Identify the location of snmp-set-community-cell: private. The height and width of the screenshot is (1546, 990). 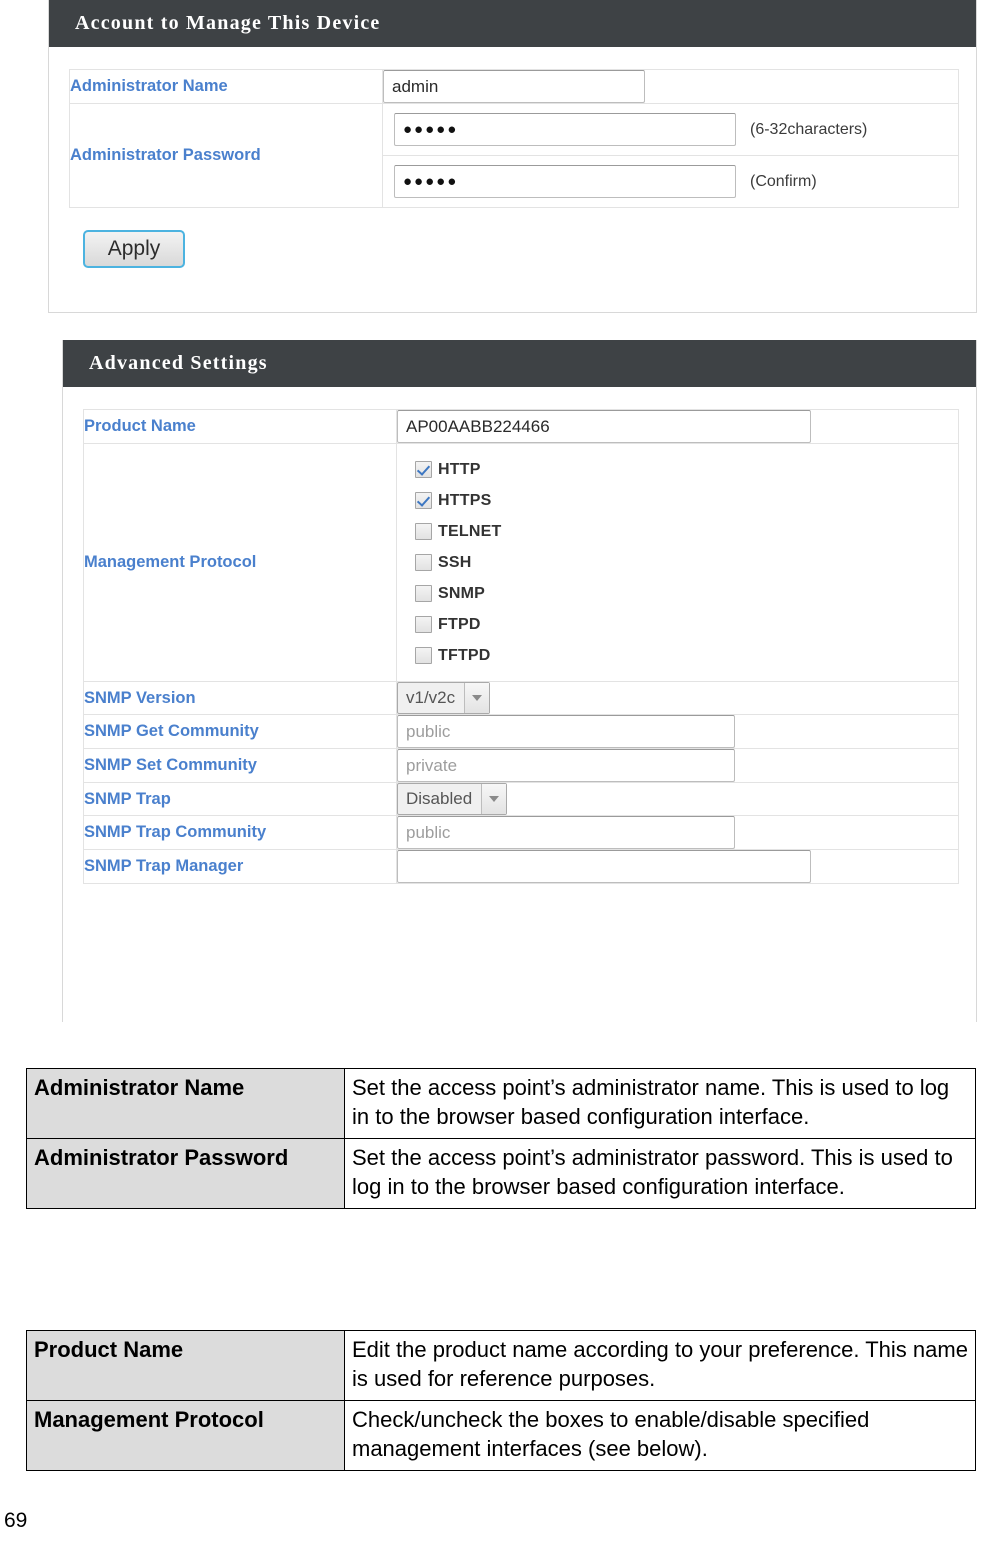
(677, 765).